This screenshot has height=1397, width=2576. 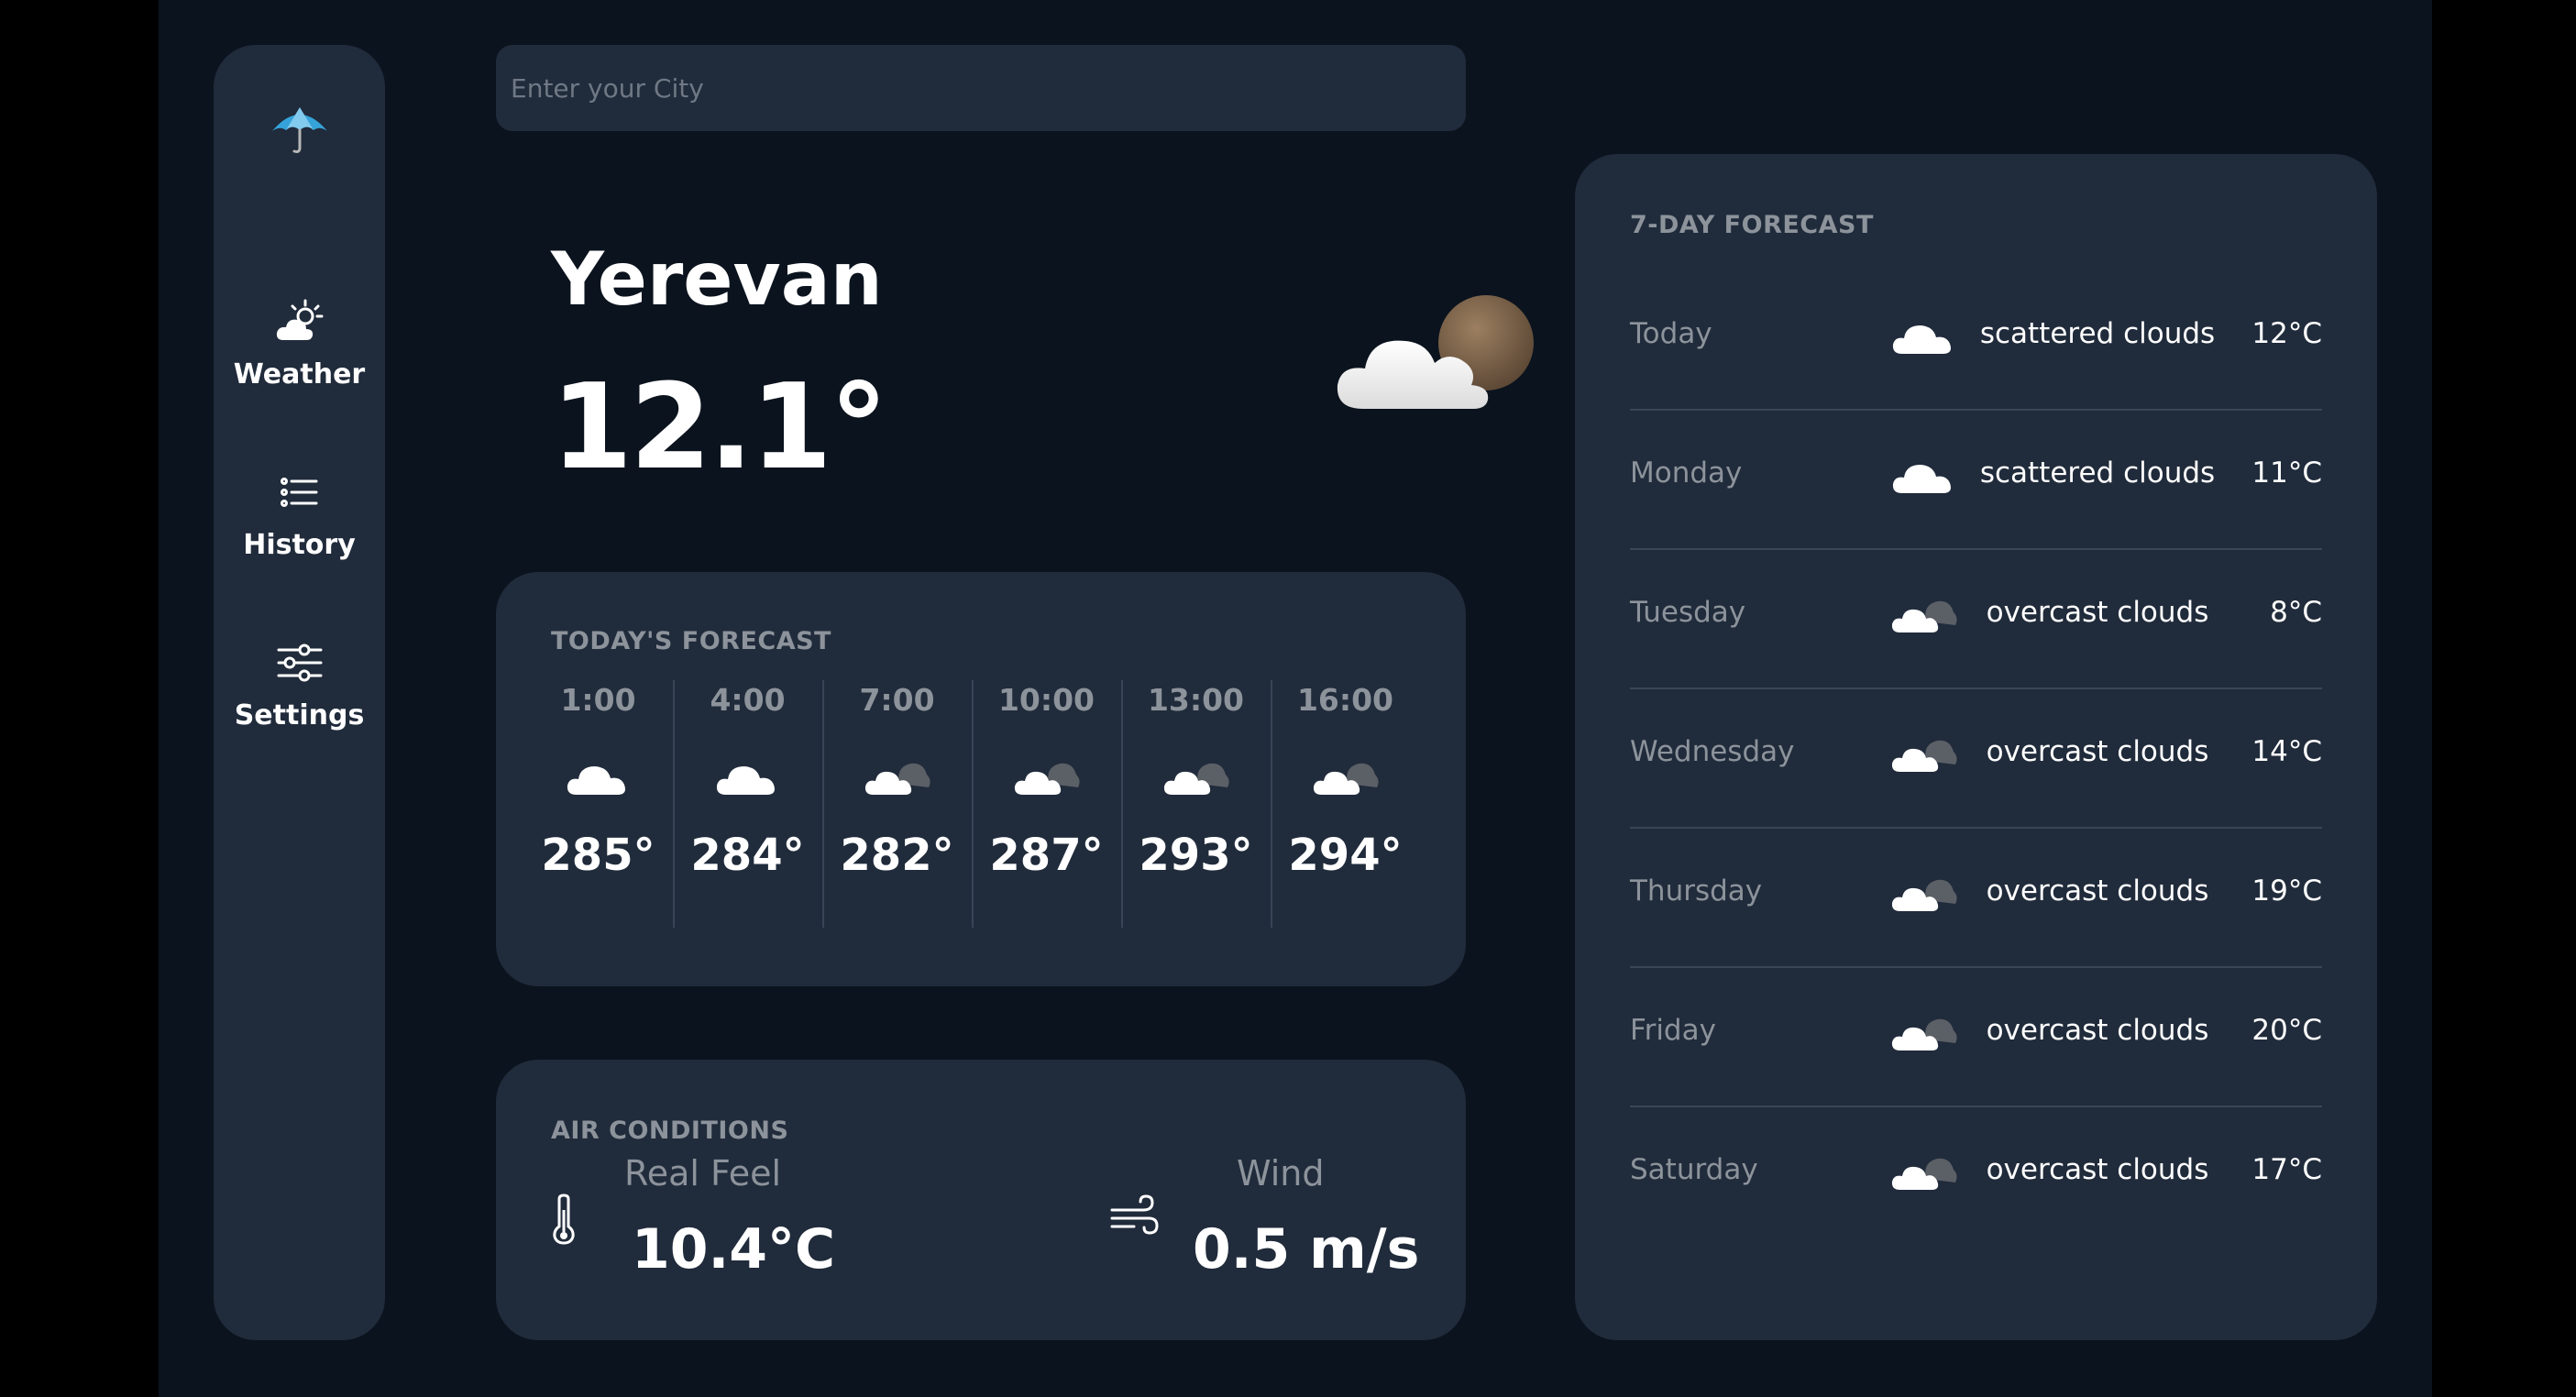 I want to click on day-temperature: 19°C, so click(x=2286, y=891).